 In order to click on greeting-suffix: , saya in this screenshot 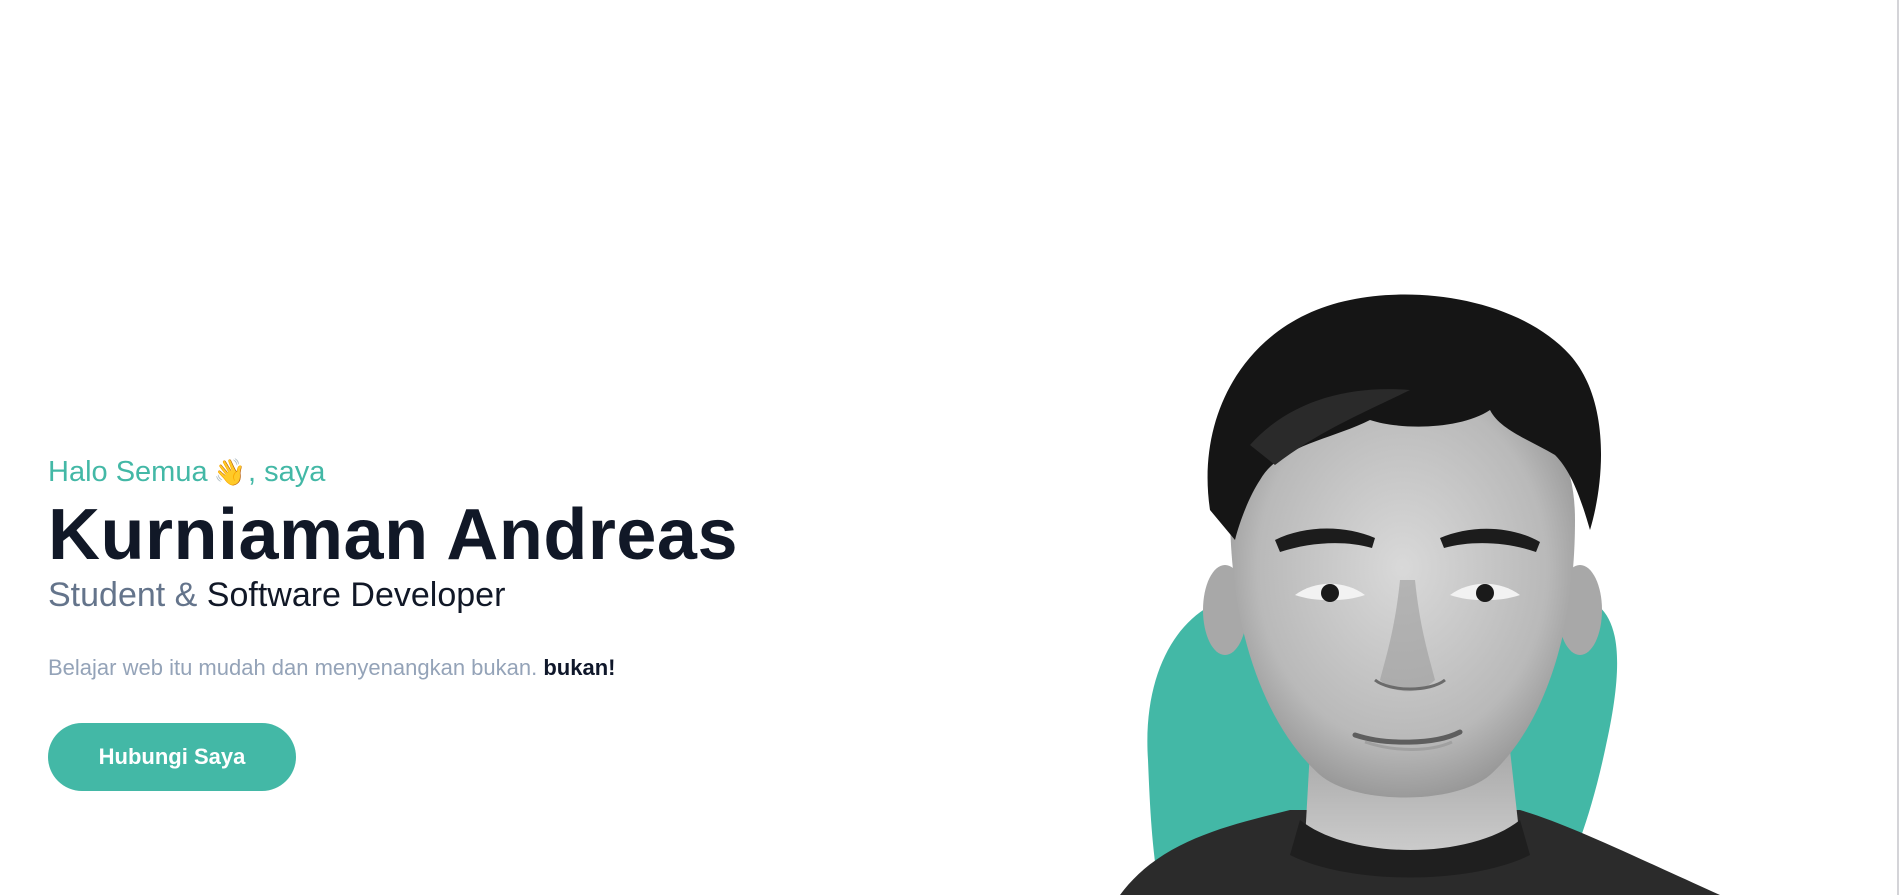, I will do `click(286, 472)`.